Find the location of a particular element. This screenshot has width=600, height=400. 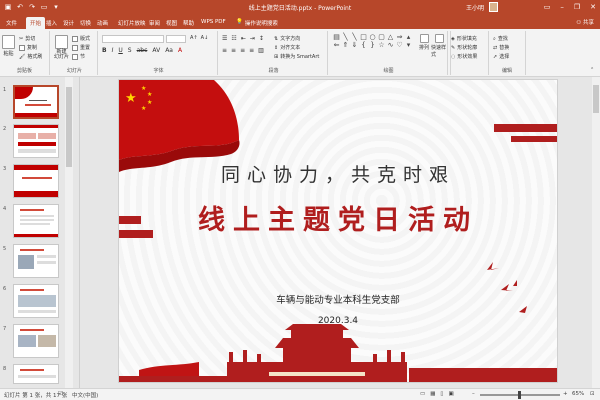

arrow-shape-icon: ⇒ is located at coordinates (399, 37).